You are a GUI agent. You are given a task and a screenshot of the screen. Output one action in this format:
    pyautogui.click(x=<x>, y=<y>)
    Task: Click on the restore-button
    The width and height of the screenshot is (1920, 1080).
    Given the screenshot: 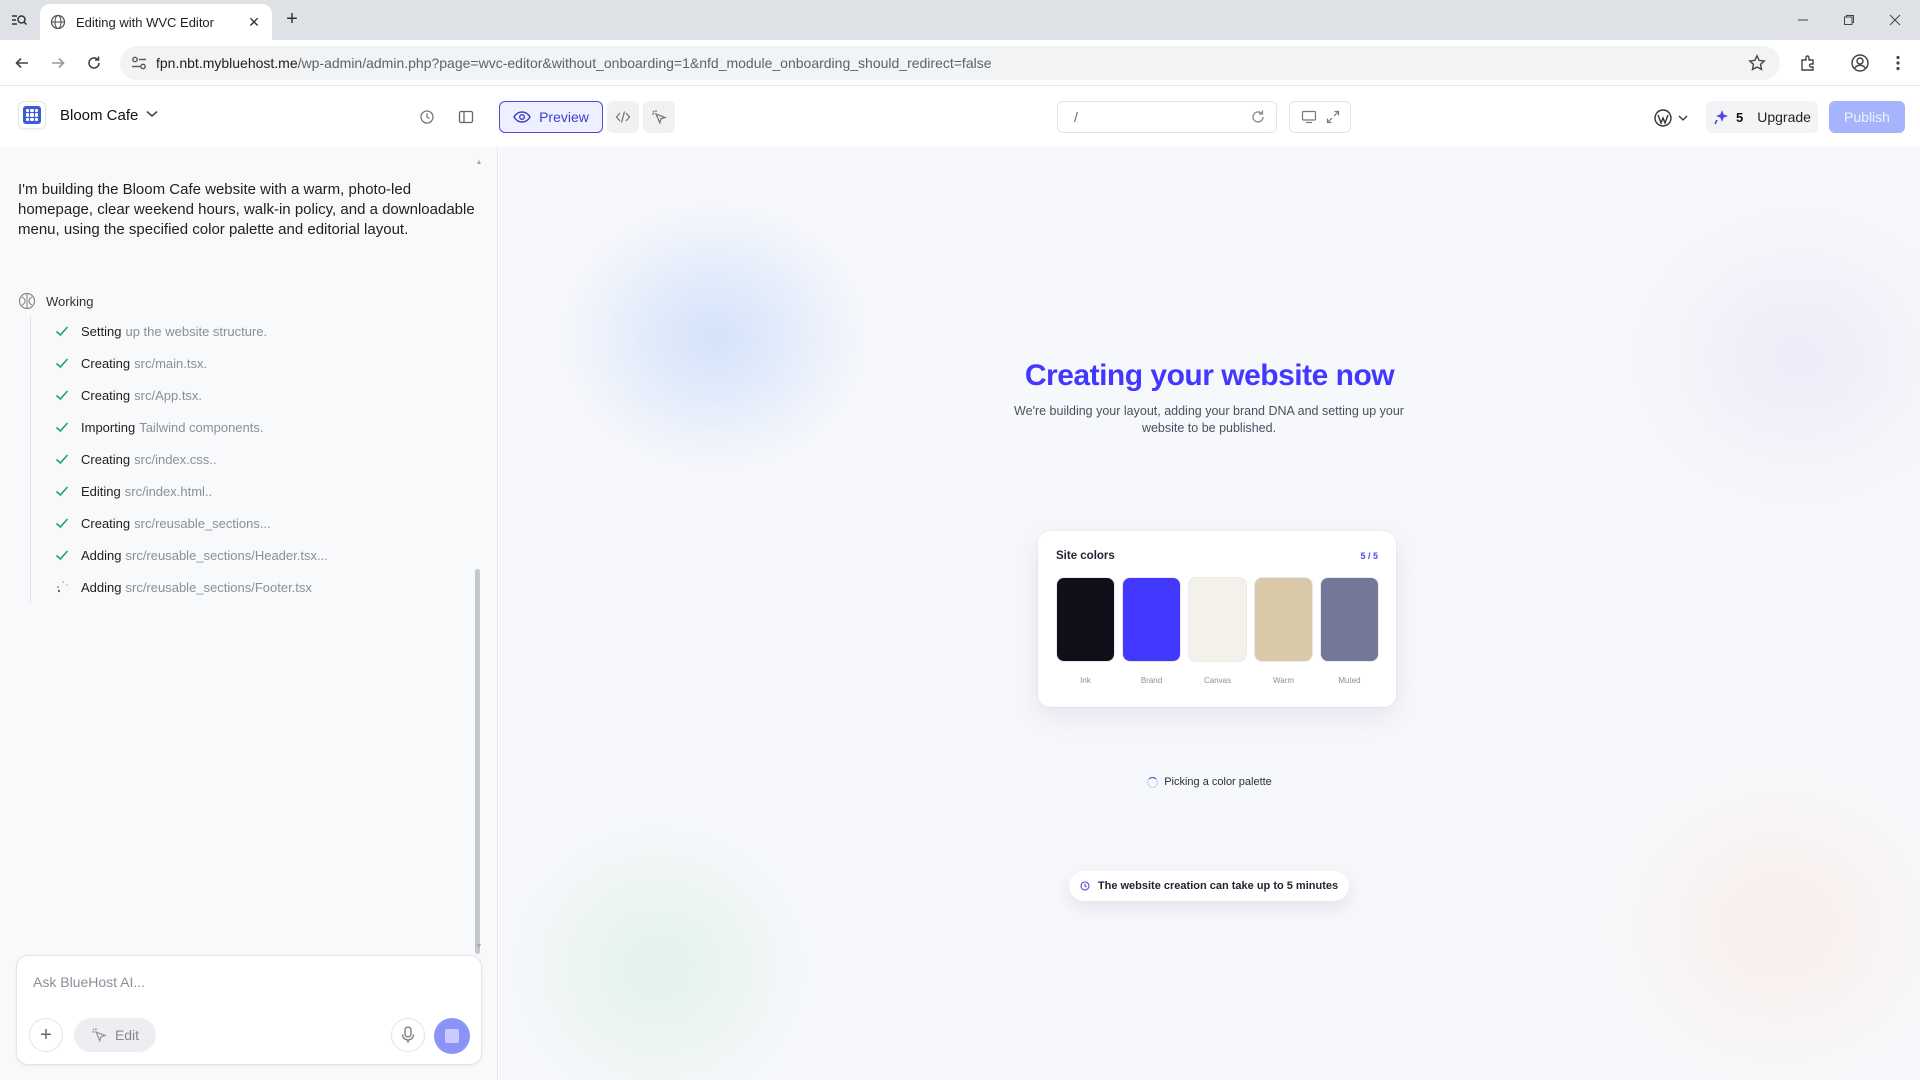 What is the action you would take?
    pyautogui.click(x=1849, y=20)
    